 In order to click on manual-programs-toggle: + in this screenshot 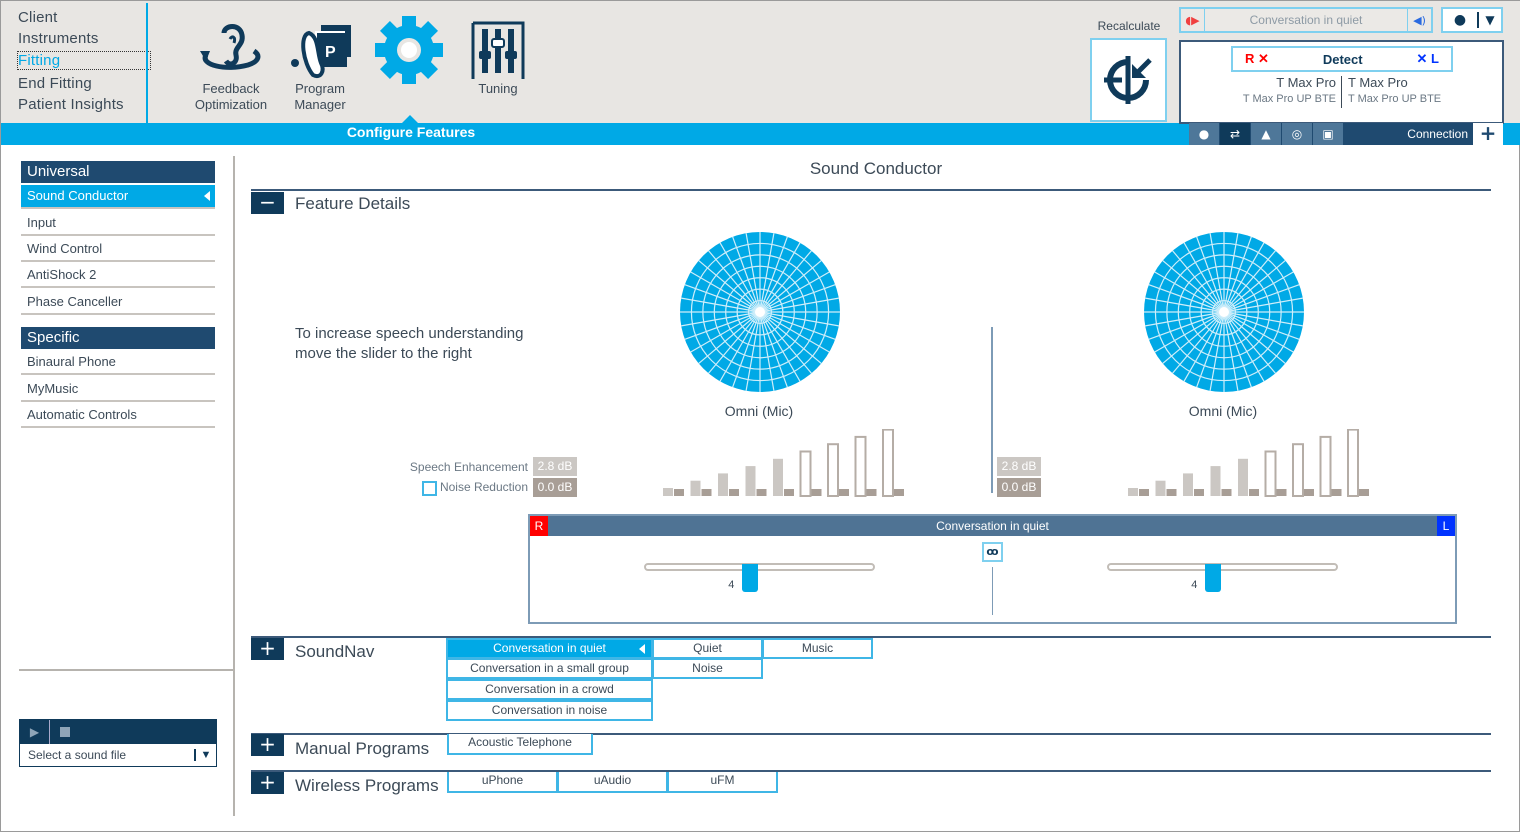, I will do `click(267, 745)`.